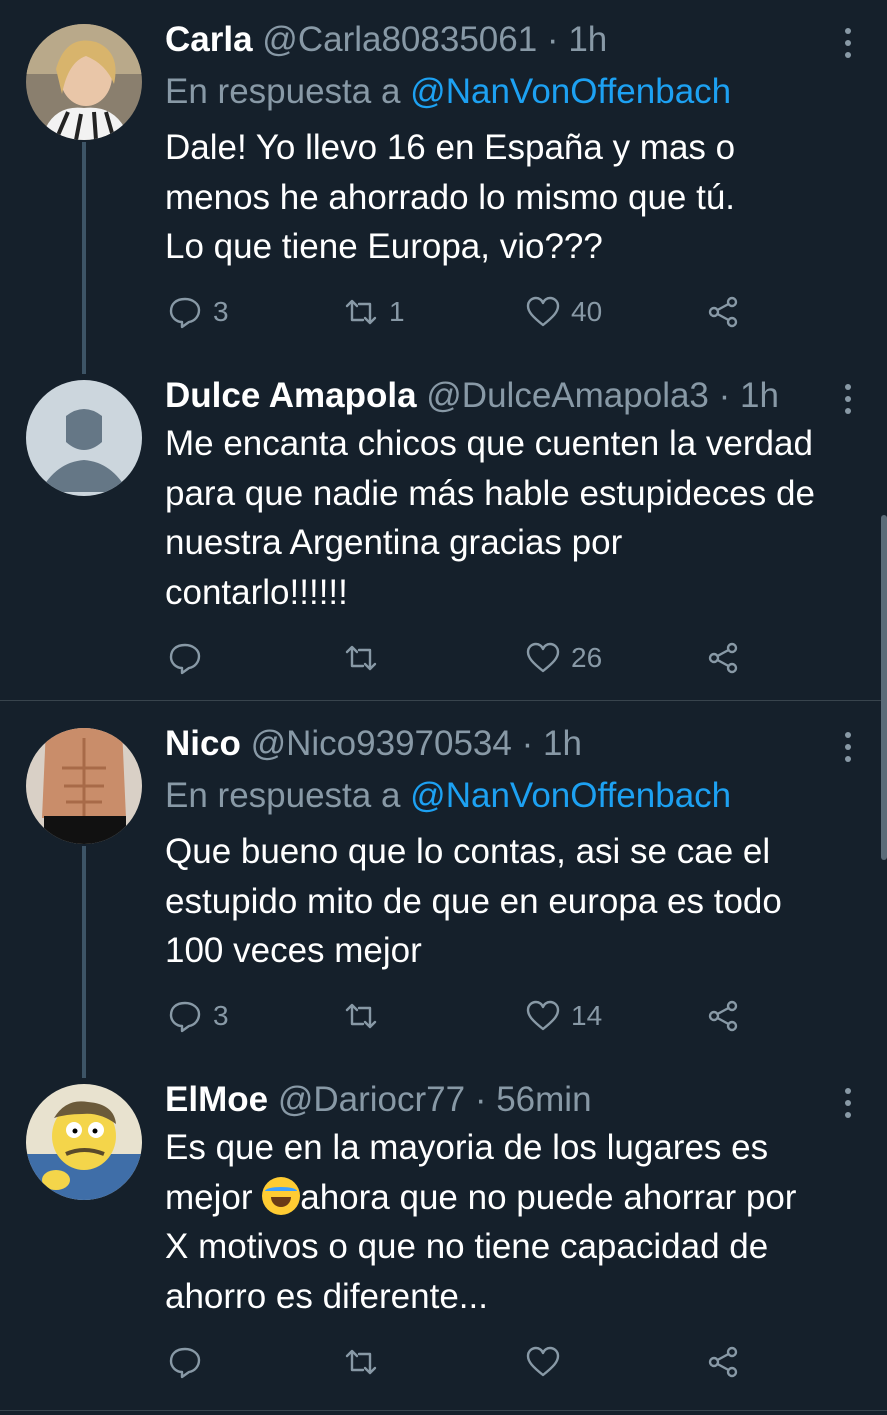 Image resolution: width=887 pixels, height=1415 pixels. Describe the element at coordinates (563, 312) in the screenshot. I see `like-button: 40` at that location.